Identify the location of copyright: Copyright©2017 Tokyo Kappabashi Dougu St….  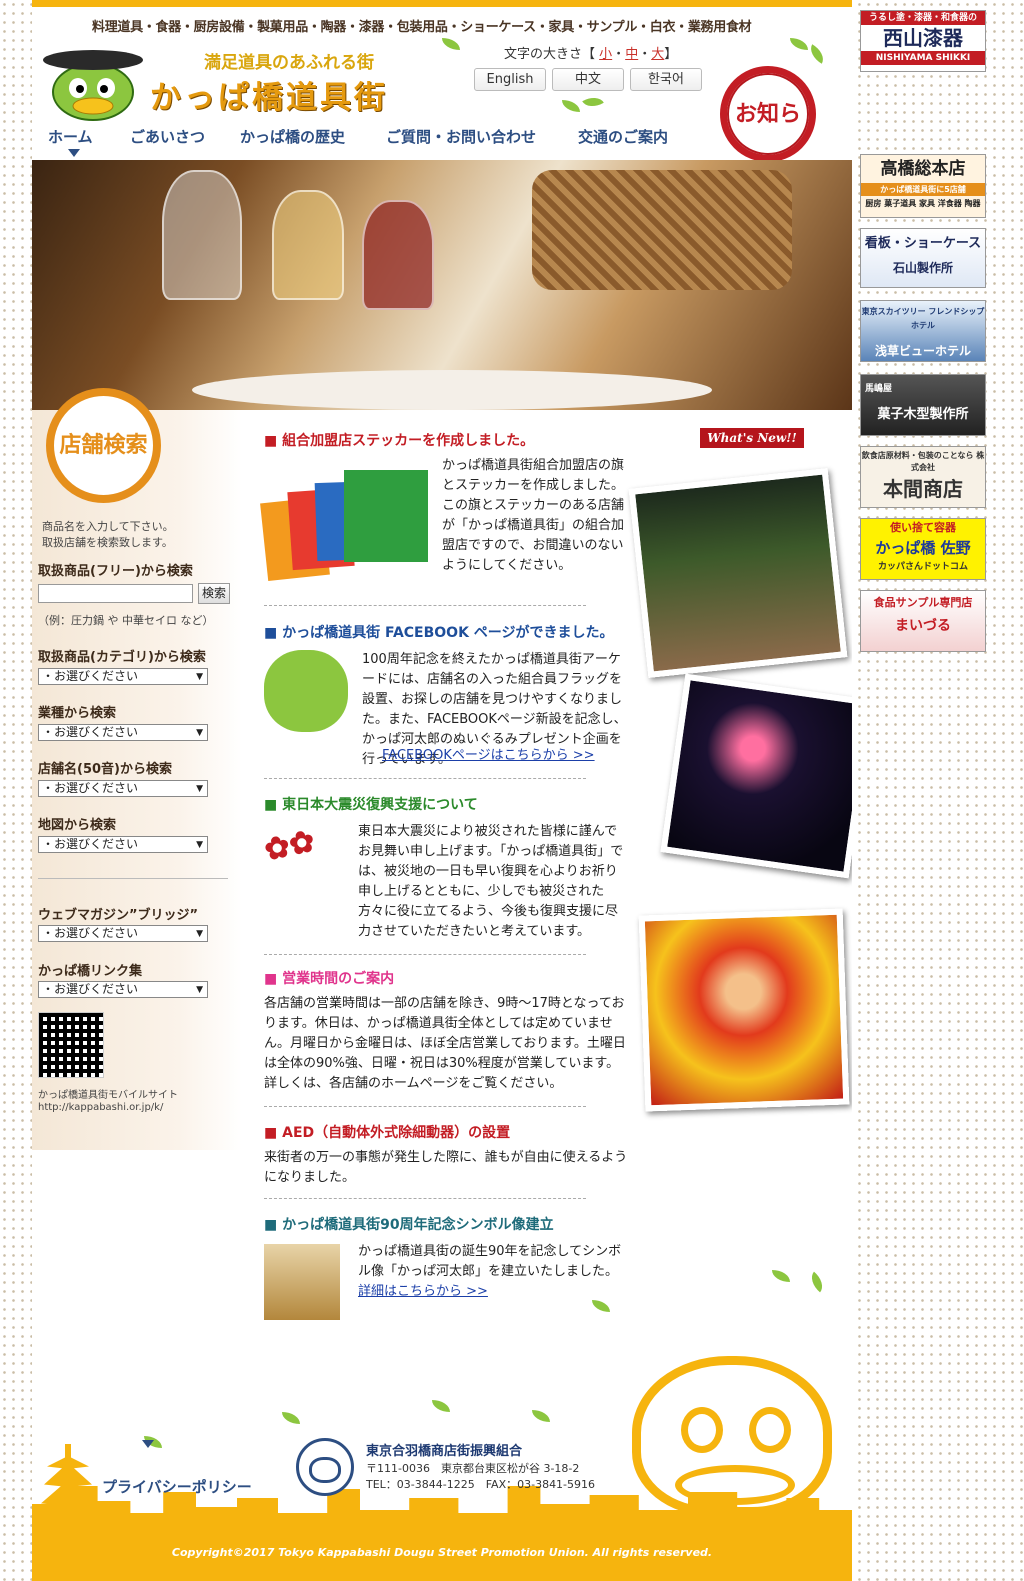
(442, 1560).